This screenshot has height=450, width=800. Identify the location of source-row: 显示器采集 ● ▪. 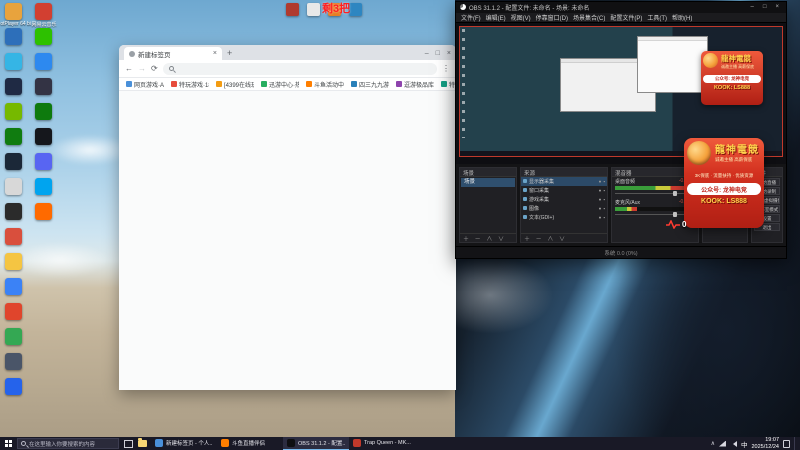
(564, 181).